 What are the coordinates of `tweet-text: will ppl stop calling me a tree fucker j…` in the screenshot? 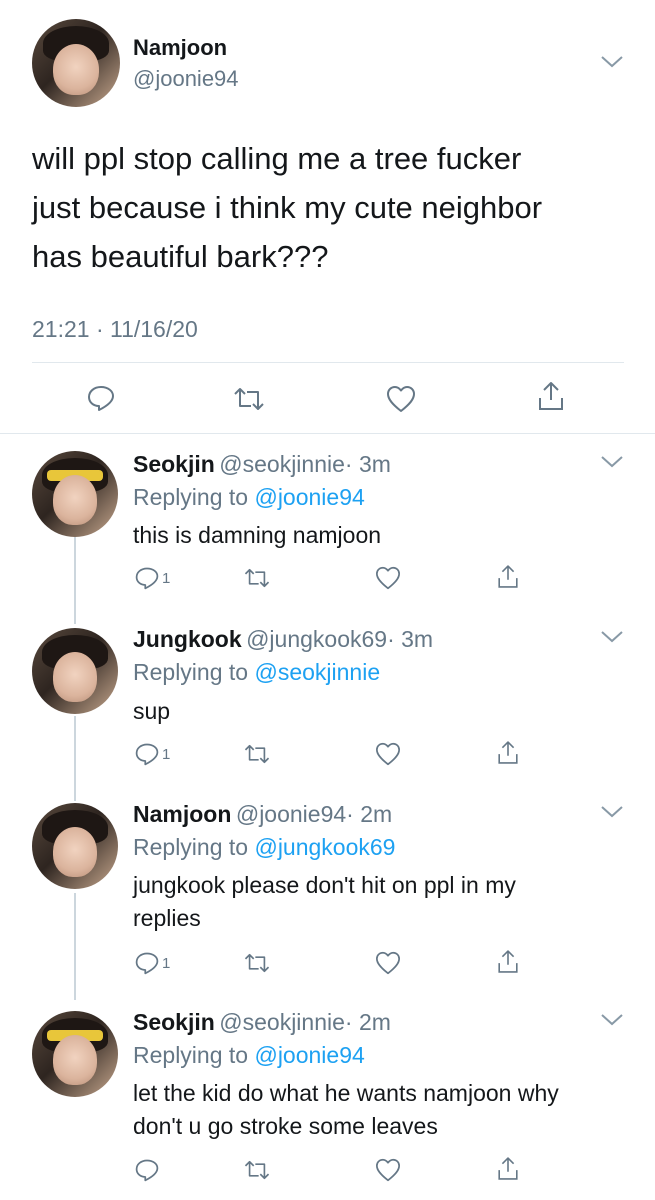 It's located at (332, 207).